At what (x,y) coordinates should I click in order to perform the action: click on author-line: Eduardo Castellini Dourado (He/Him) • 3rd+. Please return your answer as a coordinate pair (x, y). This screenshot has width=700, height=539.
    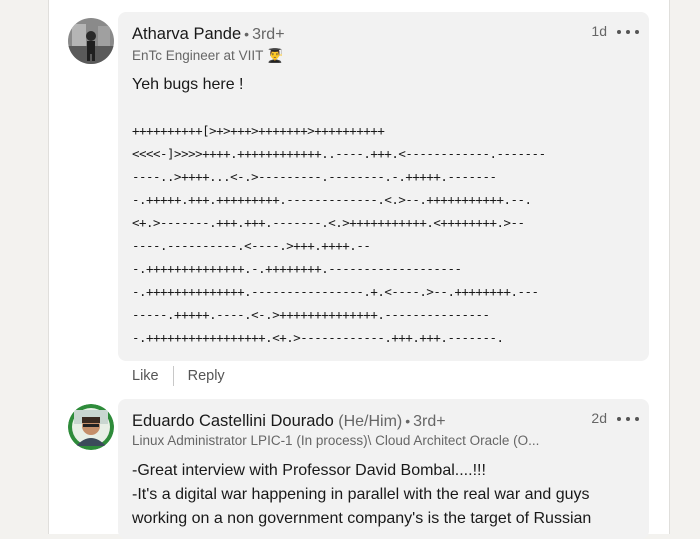
    Looking at the image, I should click on (289, 421).